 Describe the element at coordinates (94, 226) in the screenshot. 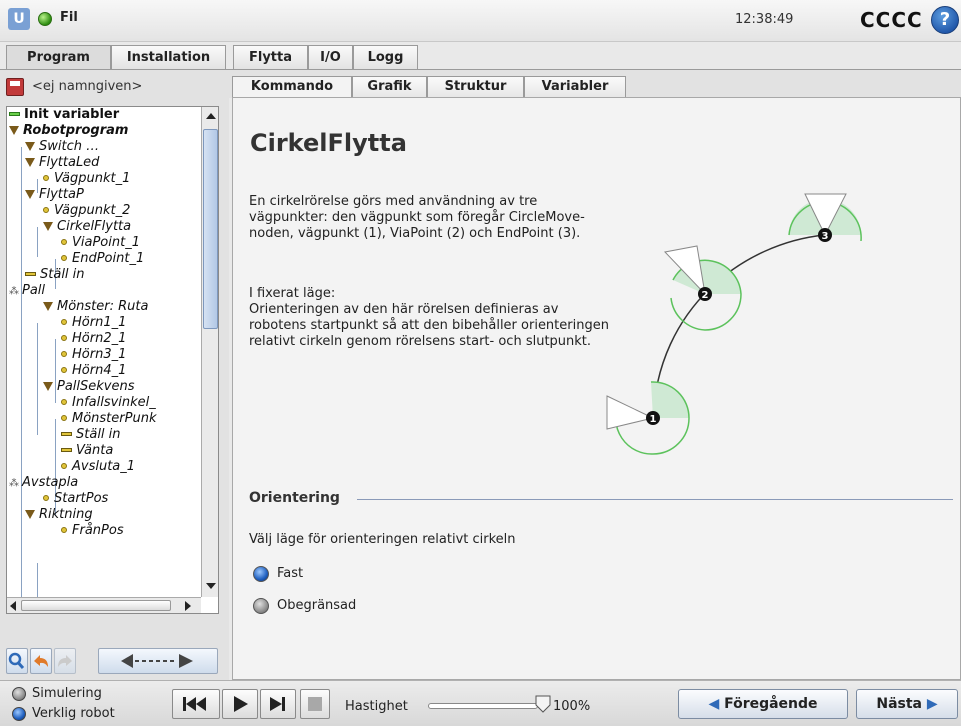

I see `selected-node-label: CirkelFlytta` at that location.